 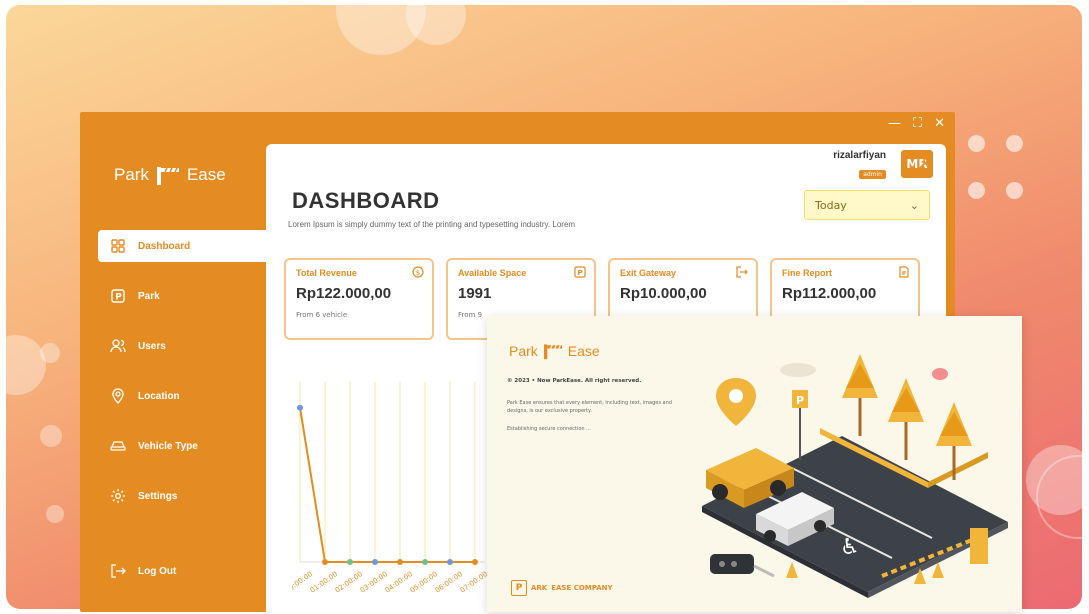 I want to click on close-icon: ✕, so click(x=939, y=123).